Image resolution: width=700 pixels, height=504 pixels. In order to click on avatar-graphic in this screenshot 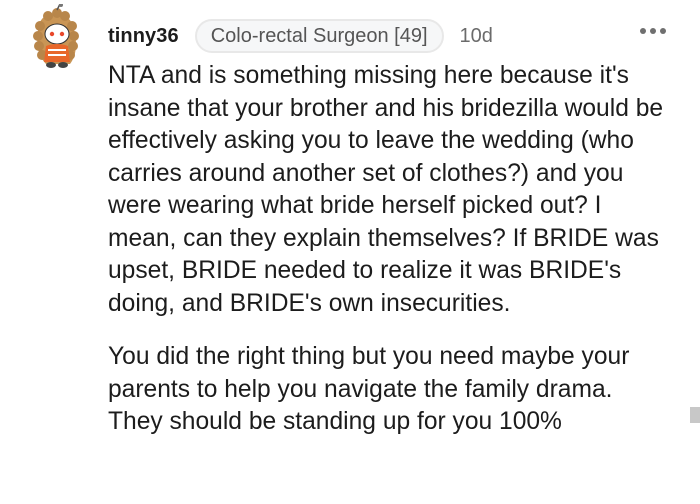, I will do `click(56, 35)`.